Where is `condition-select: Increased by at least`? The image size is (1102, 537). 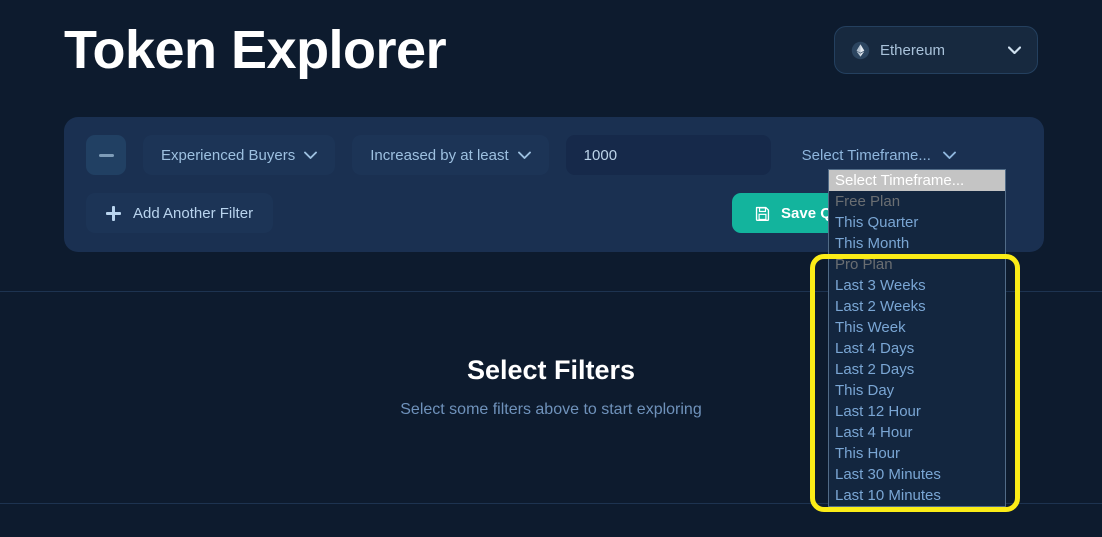 condition-select: Increased by at least is located at coordinates (450, 155).